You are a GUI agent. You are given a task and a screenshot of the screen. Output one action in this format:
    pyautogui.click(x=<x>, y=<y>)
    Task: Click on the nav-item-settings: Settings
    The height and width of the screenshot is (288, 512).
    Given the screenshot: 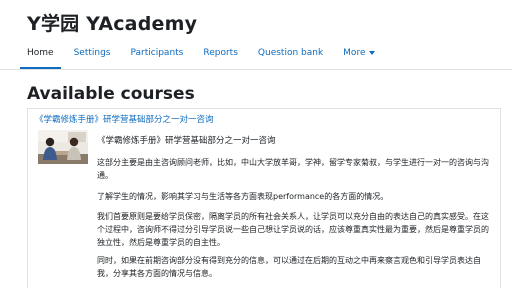 What is the action you would take?
    pyautogui.click(x=92, y=53)
    